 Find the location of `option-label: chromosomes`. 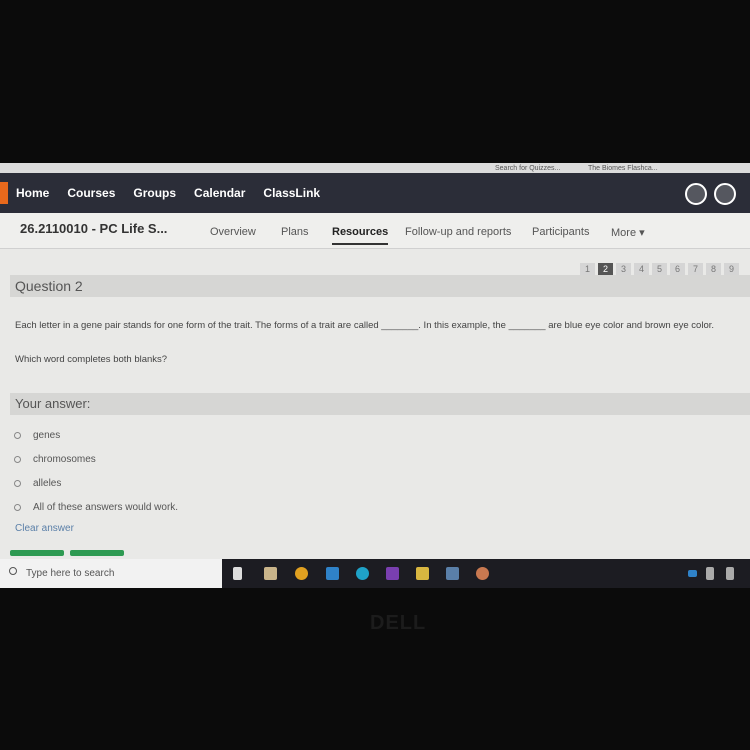

option-label: chromosomes is located at coordinates (64, 459).